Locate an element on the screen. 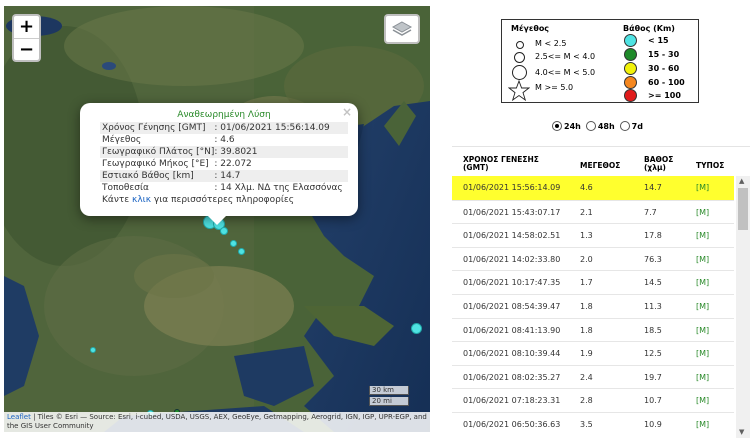 Image resolution: width=750 pixels, height=438 pixels. cell-depth: 18.5 is located at coordinates (653, 330).